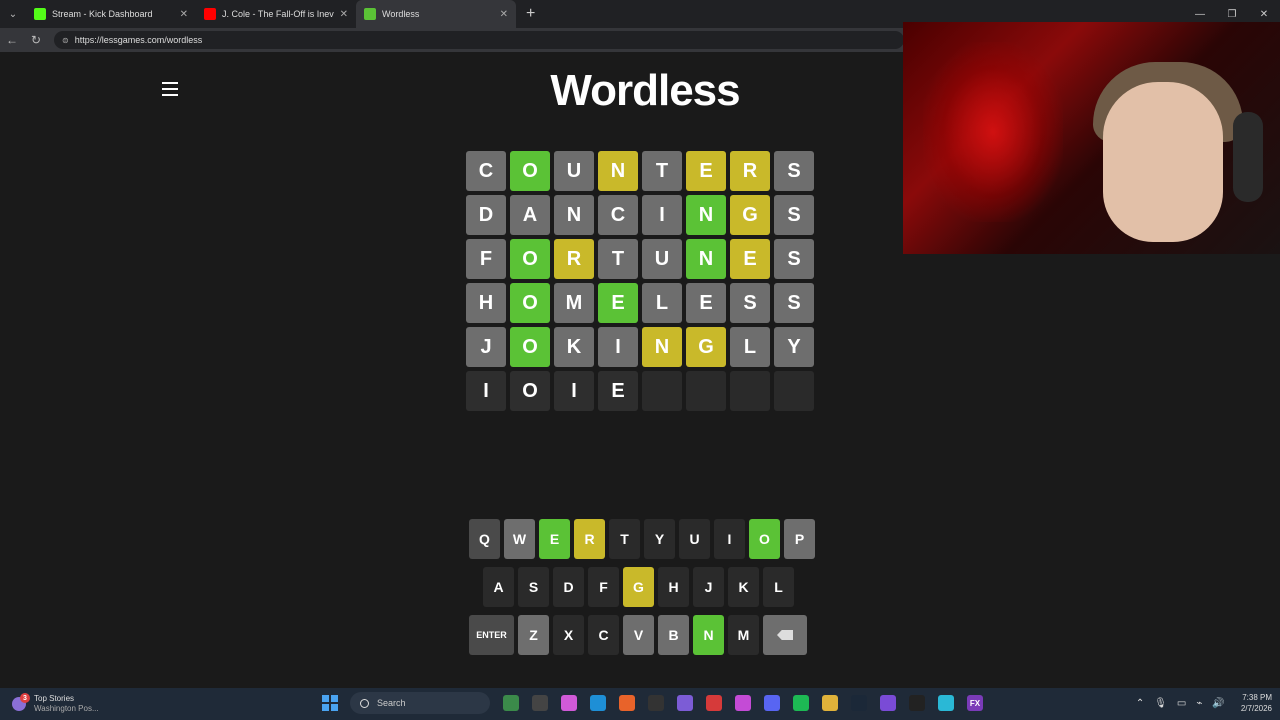 This screenshot has width=1280, height=720. I want to click on menu-icon, so click(170, 89).